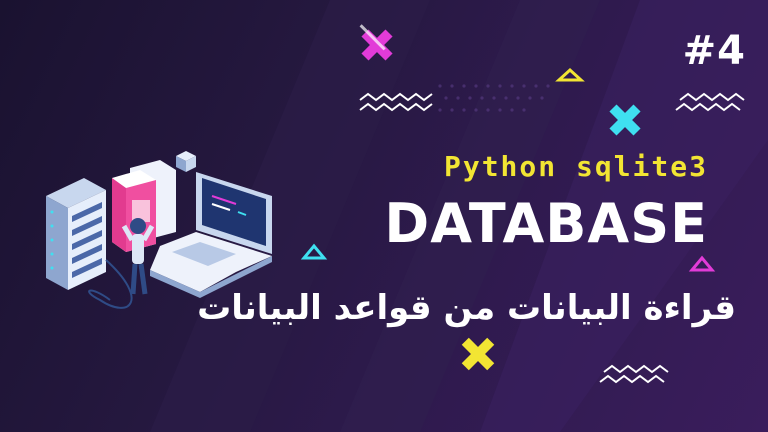 This screenshot has height=432, width=768. Describe the element at coordinates (138, 256) in the screenshot. I see `person-icon` at that location.